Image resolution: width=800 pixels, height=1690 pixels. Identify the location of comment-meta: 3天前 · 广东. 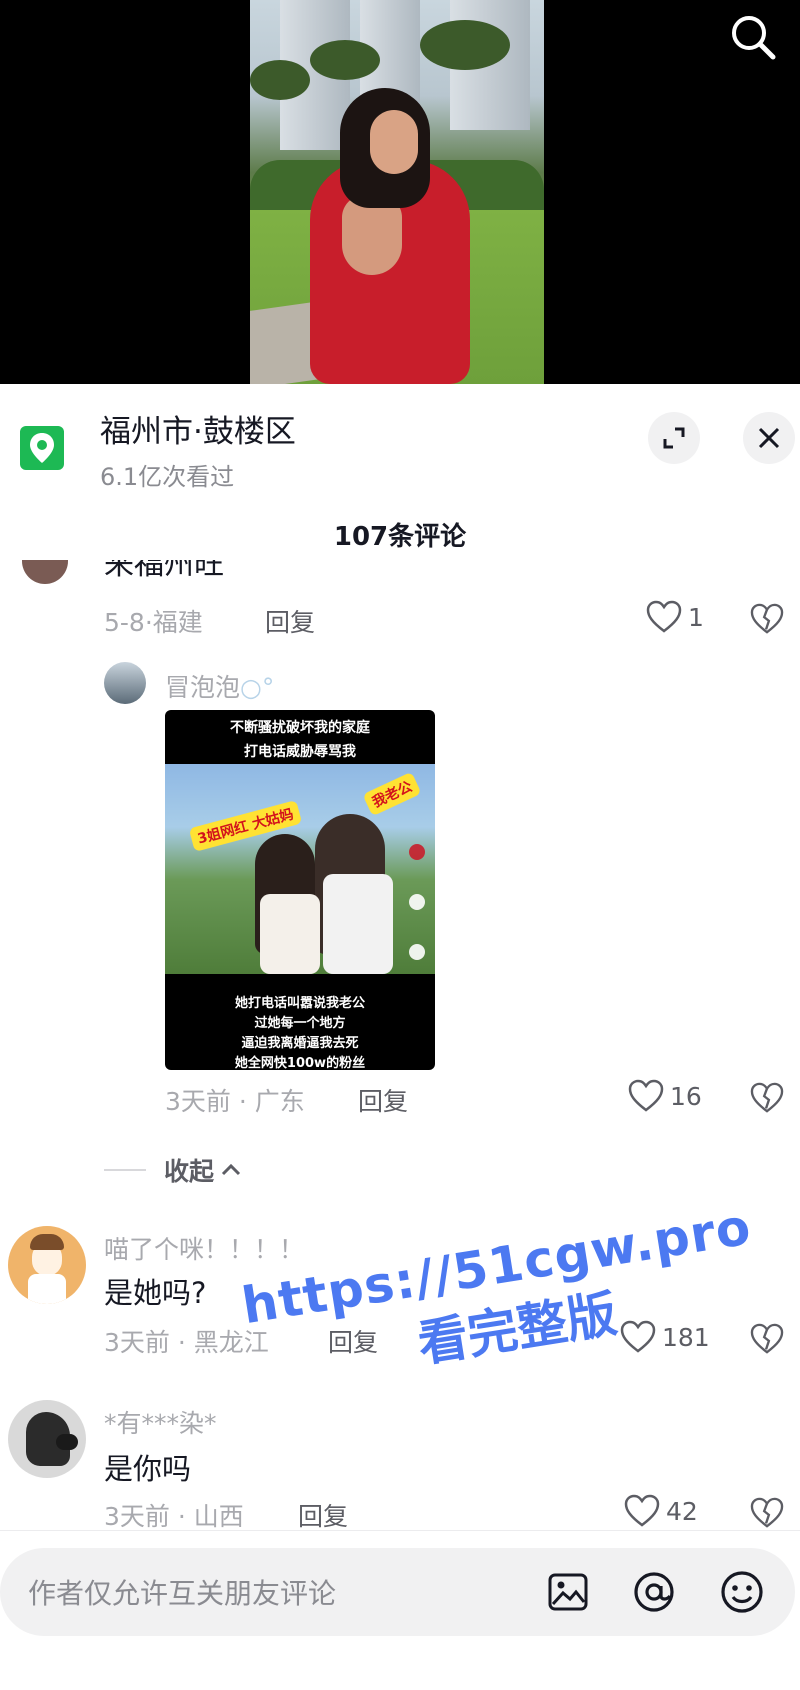
(235, 1101).